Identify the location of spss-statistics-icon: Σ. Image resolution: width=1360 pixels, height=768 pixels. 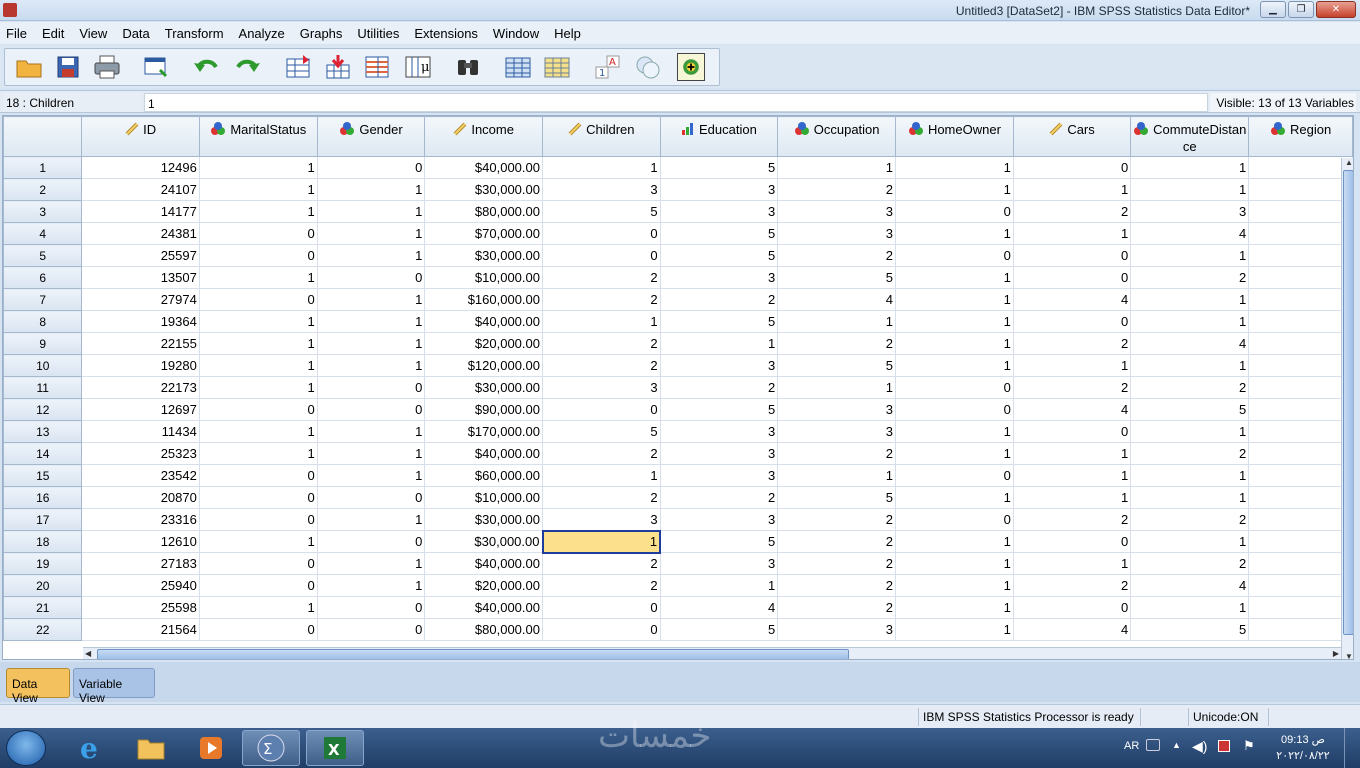
(271, 748).